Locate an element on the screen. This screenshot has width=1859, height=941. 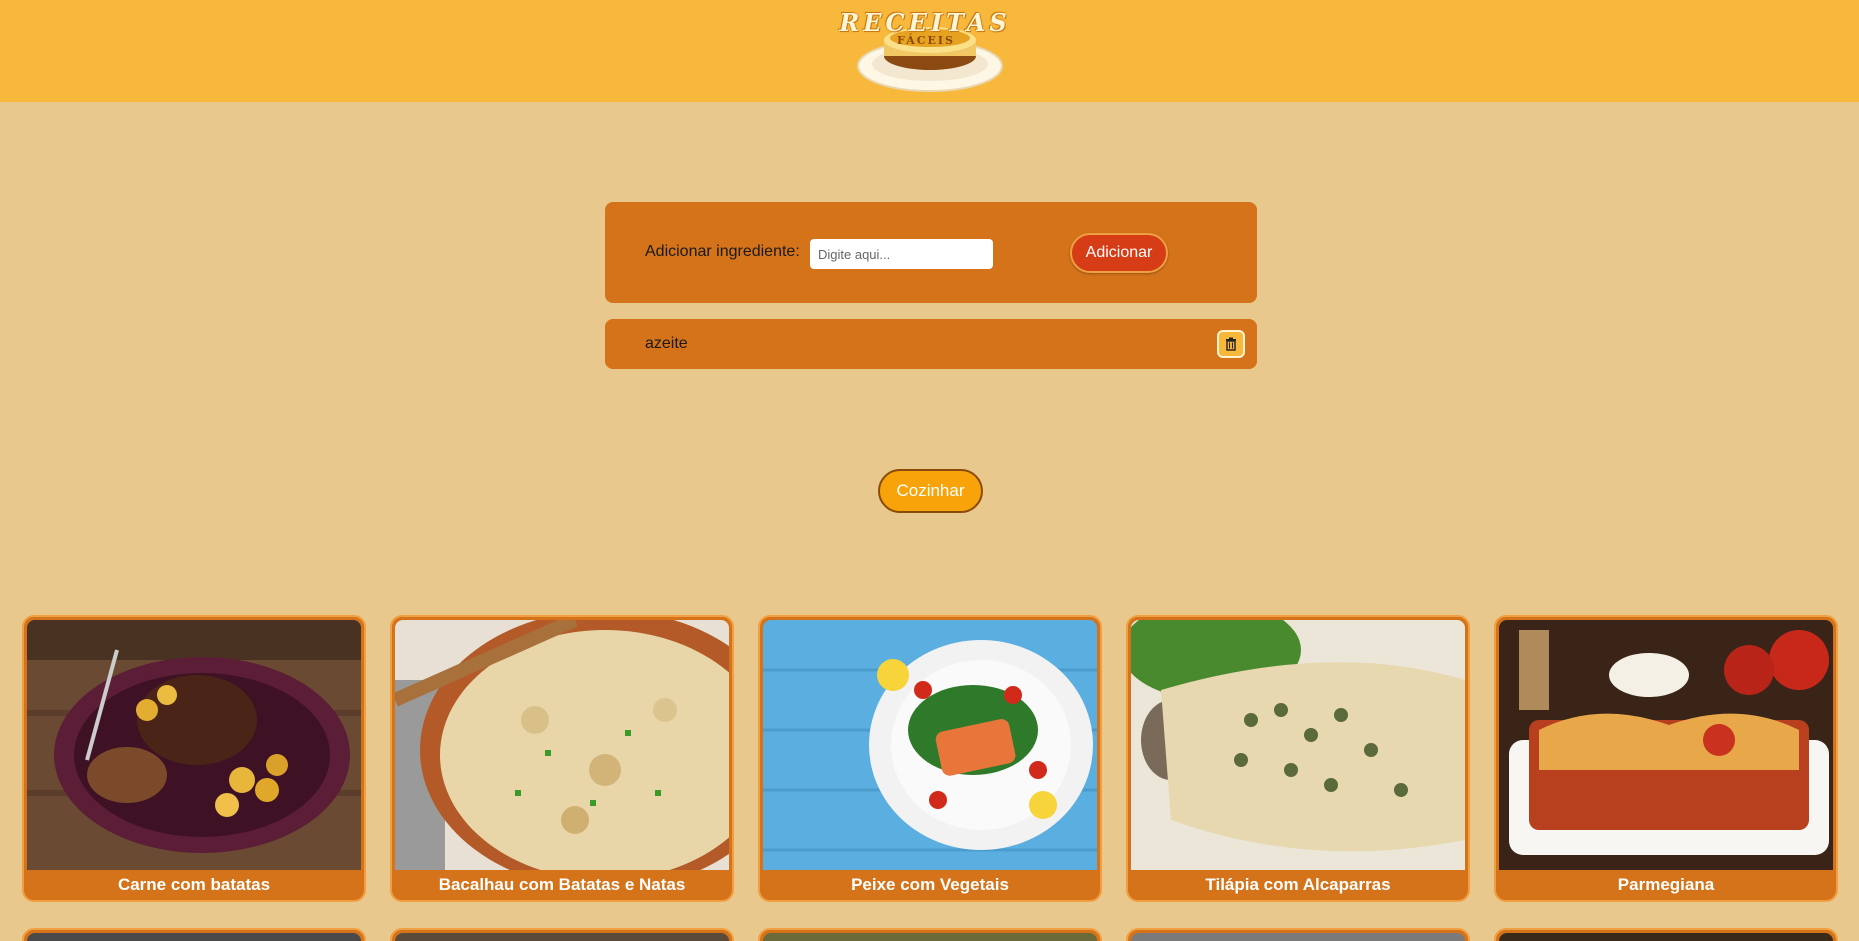
ingredient-name: azeite is located at coordinates (666, 343).